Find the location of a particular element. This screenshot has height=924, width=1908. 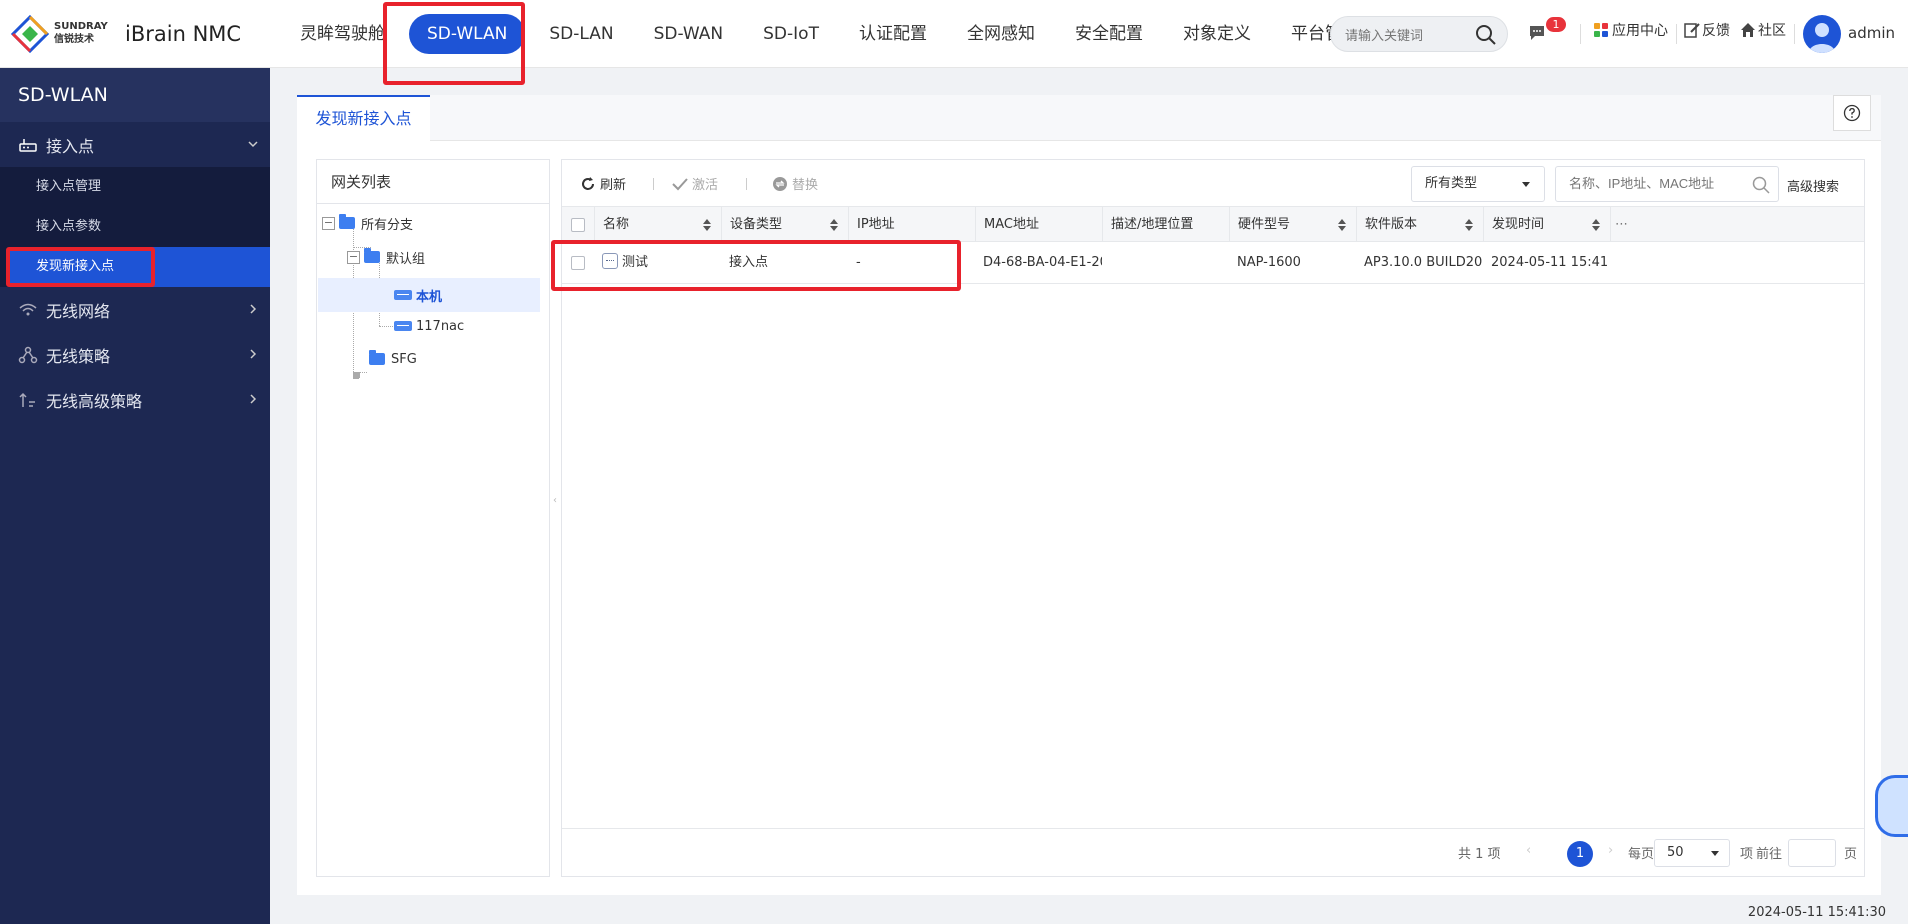

sidebar-group-advanced-policy: 无线高级策略 is located at coordinates (135, 399).